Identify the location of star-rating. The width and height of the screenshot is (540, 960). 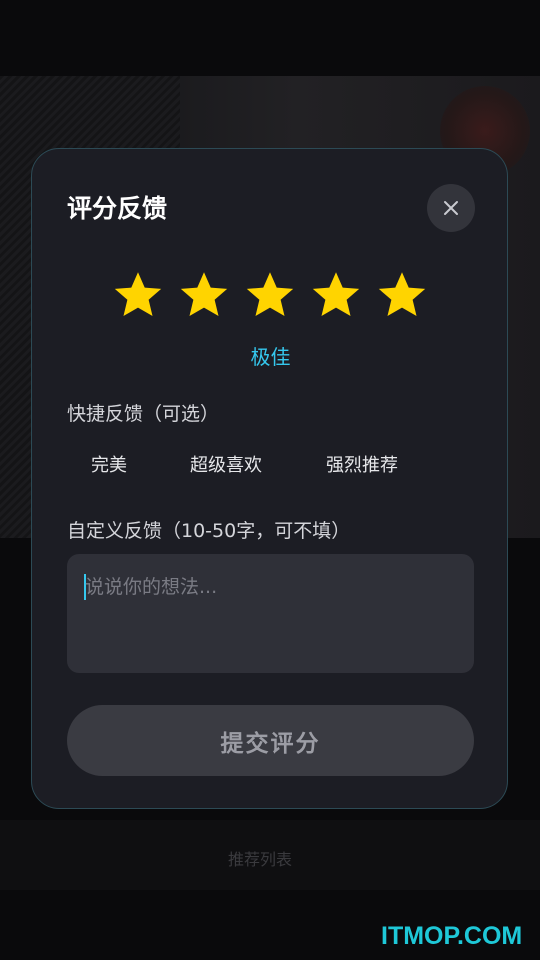
(272, 297).